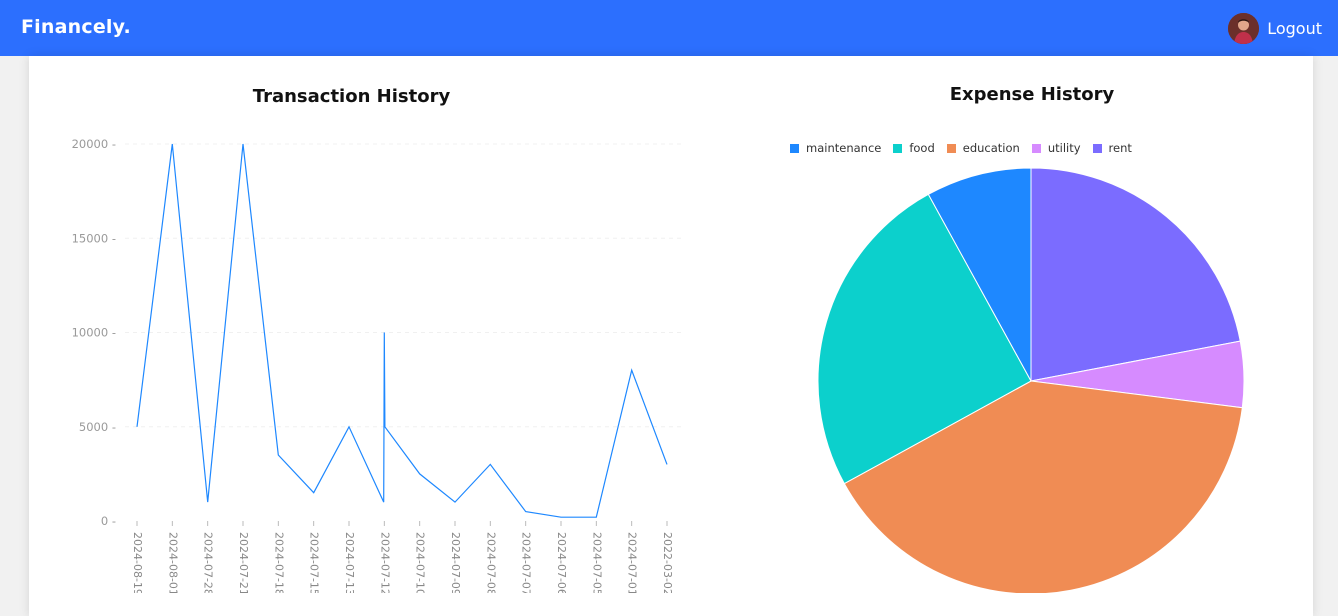 This screenshot has width=1338, height=616. I want to click on user-area: Logout, so click(1275, 28).